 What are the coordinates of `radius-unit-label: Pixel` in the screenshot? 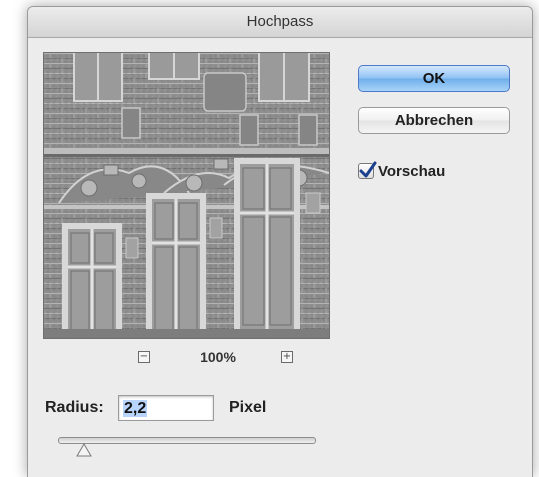 It's located at (248, 407).